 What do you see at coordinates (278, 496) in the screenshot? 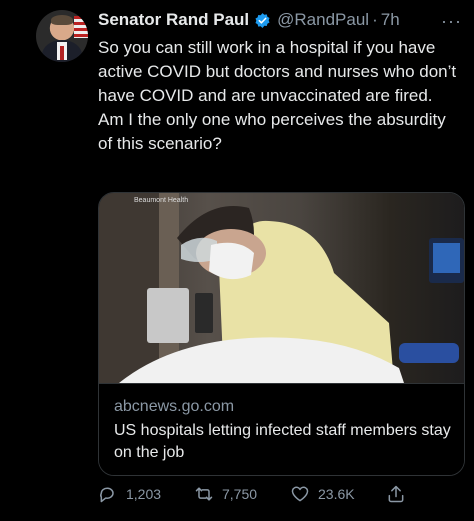
I see `tweet-actions: 1,203 7,750 23.6K` at bounding box center [278, 496].